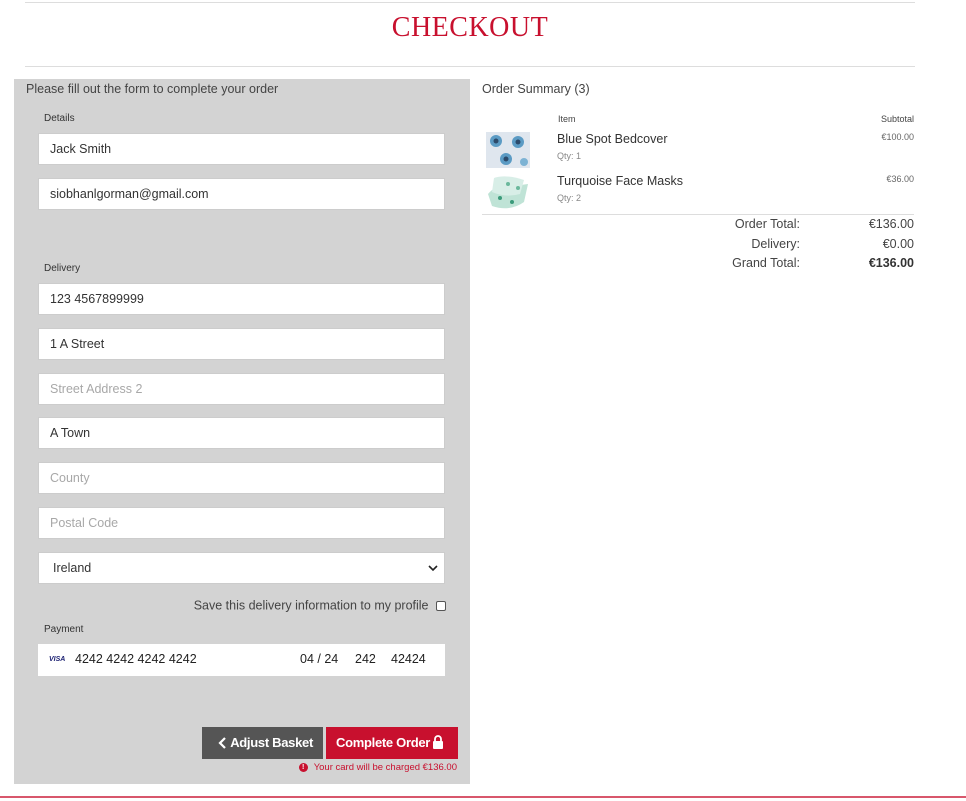  I want to click on card-zip: 42424, so click(408, 659).